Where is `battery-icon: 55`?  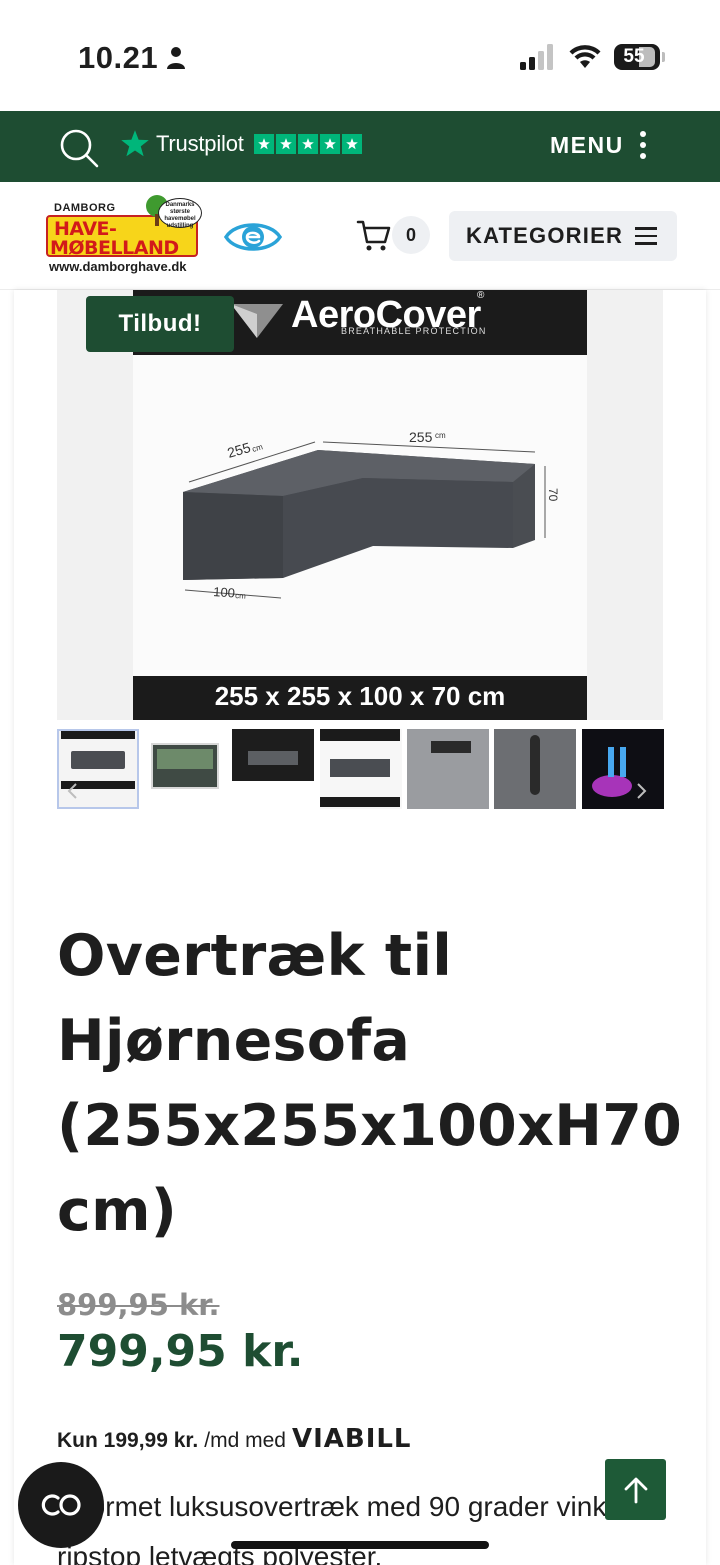 battery-icon: 55 is located at coordinates (639, 57).